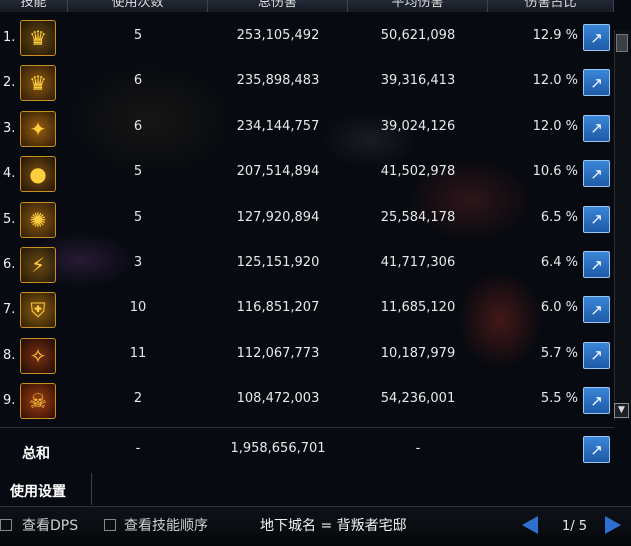 The height and width of the screenshot is (546, 631). I want to click on table-row: 8. ✧ 11 112,067,773 10,187,979 5.7 % ↗, so click(307, 356).